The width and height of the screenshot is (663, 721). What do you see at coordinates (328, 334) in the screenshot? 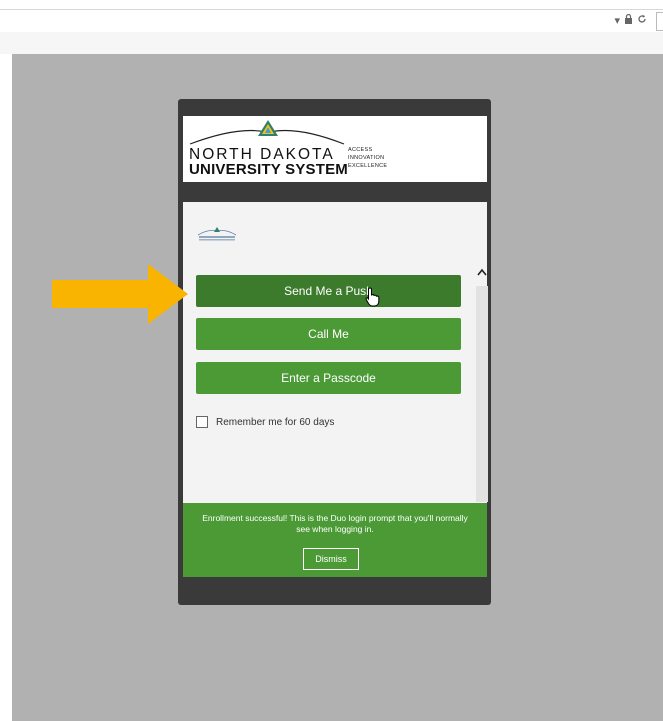
I see `call-me-button: Call Me` at bounding box center [328, 334].